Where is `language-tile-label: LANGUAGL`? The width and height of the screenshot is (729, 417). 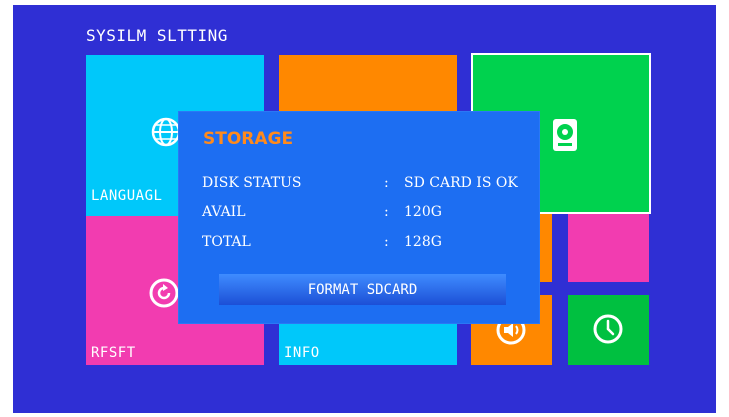
language-tile-label: LANGUAGL is located at coordinates (127, 196).